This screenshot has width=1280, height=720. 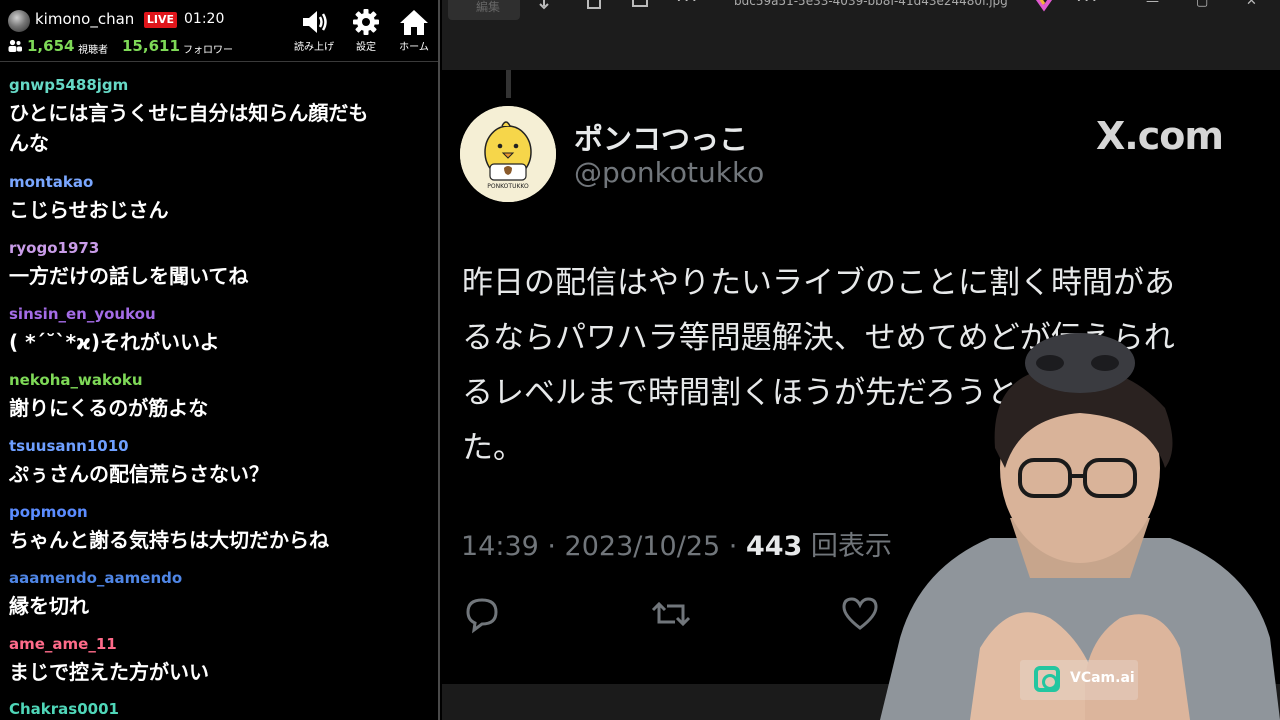 What do you see at coordinates (640, 6) in the screenshot?
I see `print-icon` at bounding box center [640, 6].